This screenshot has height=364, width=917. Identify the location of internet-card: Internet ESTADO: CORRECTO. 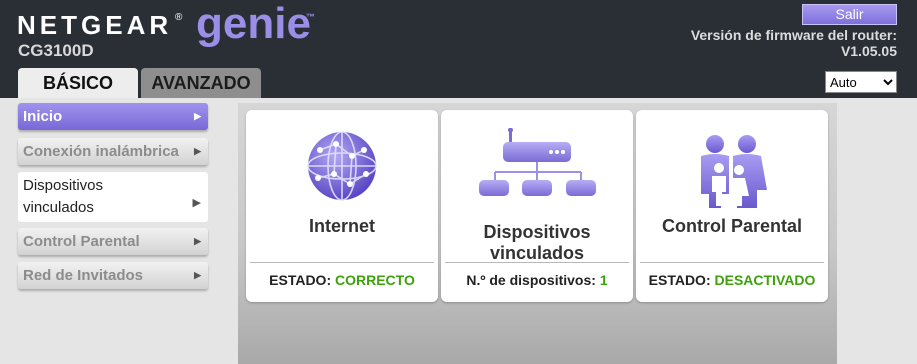
(342, 206).